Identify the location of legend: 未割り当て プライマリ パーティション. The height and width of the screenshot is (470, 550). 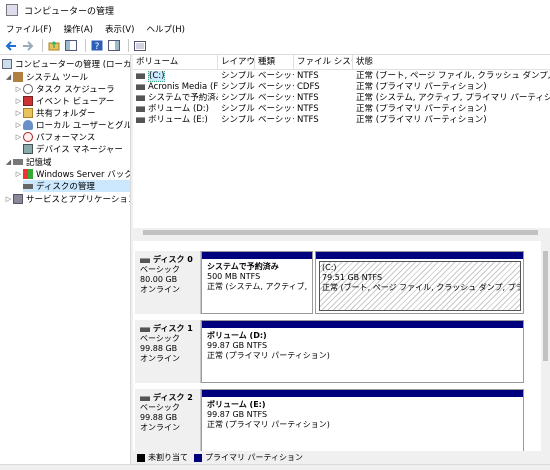
(341, 457).